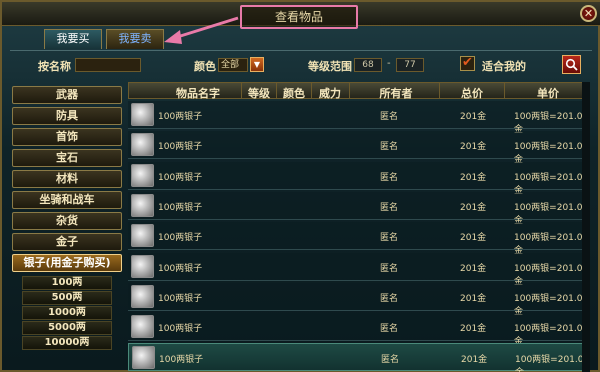 The width and height of the screenshot is (600, 372). I want to click on search-icon, so click(571, 64).